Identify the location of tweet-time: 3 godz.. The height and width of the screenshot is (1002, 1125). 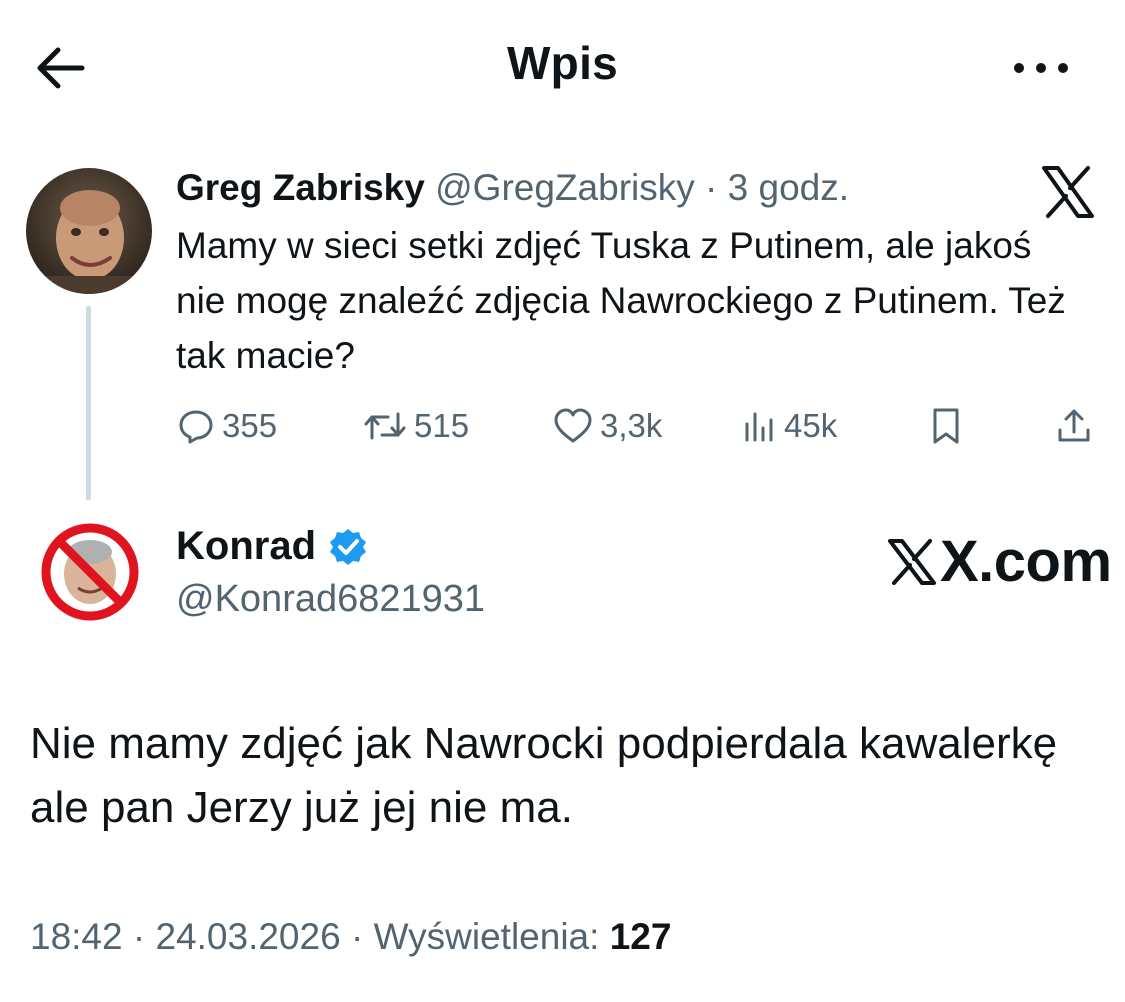
(788, 187).